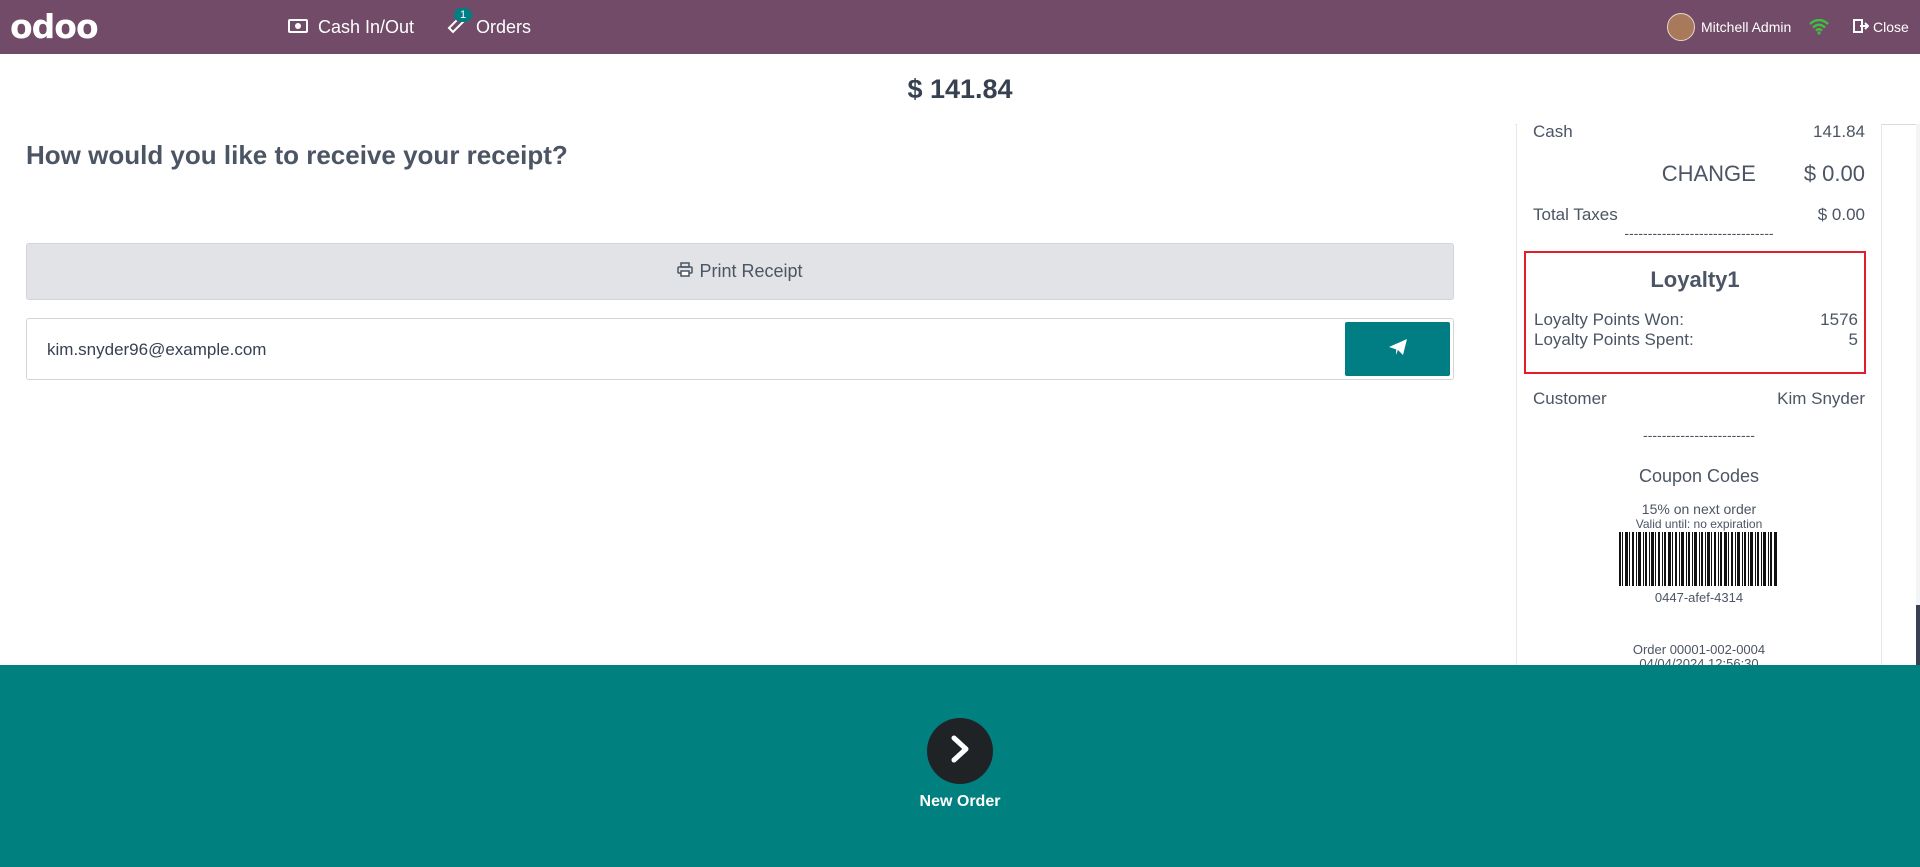 This screenshot has width=1920, height=867. Describe the element at coordinates (1575, 214) in the screenshot. I see `taxes-label: Total Taxes` at that location.